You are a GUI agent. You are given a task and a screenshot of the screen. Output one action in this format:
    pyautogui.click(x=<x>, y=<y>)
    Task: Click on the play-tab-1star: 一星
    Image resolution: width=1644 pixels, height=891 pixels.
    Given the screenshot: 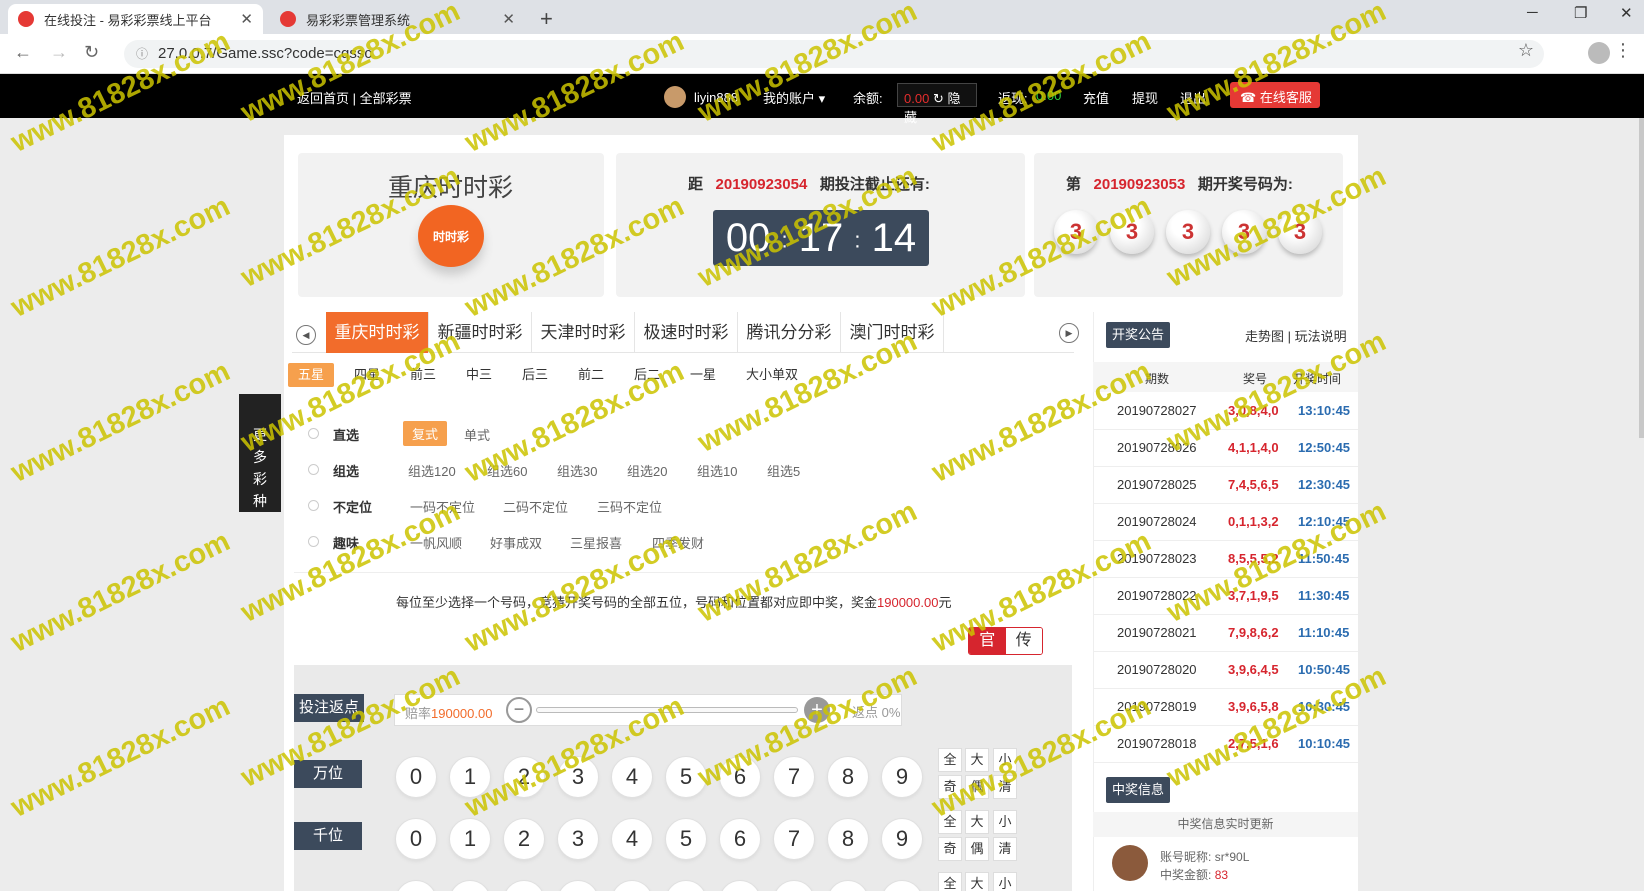 What is the action you would take?
    pyautogui.click(x=703, y=375)
    